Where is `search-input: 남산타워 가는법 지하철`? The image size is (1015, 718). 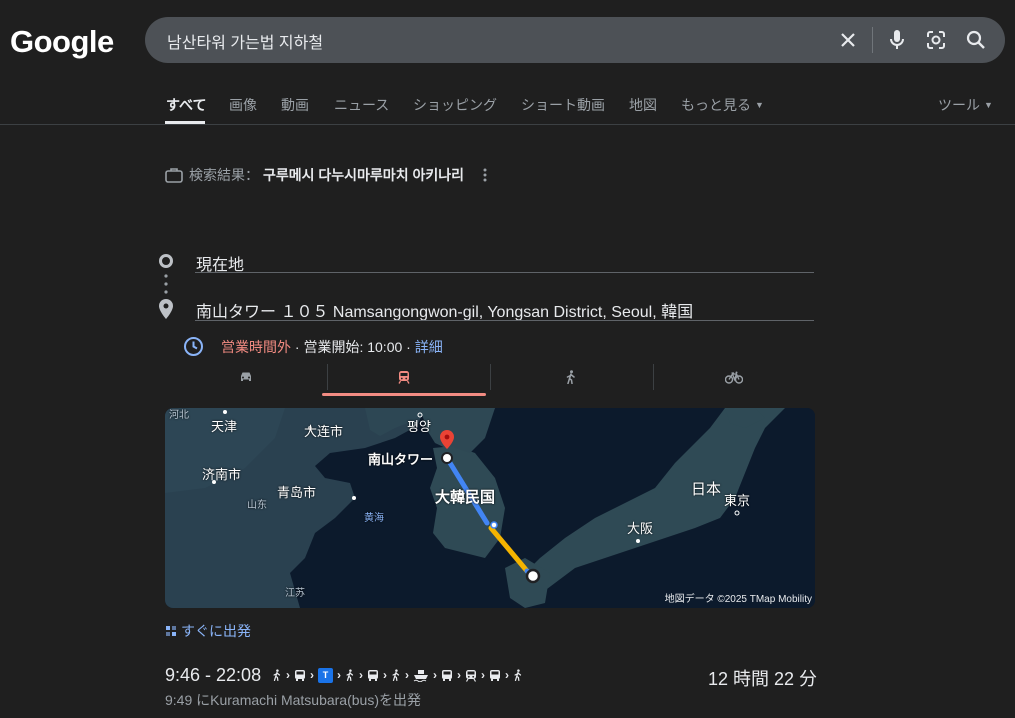 search-input: 남산타워 가는법 지하철 is located at coordinates (245, 41).